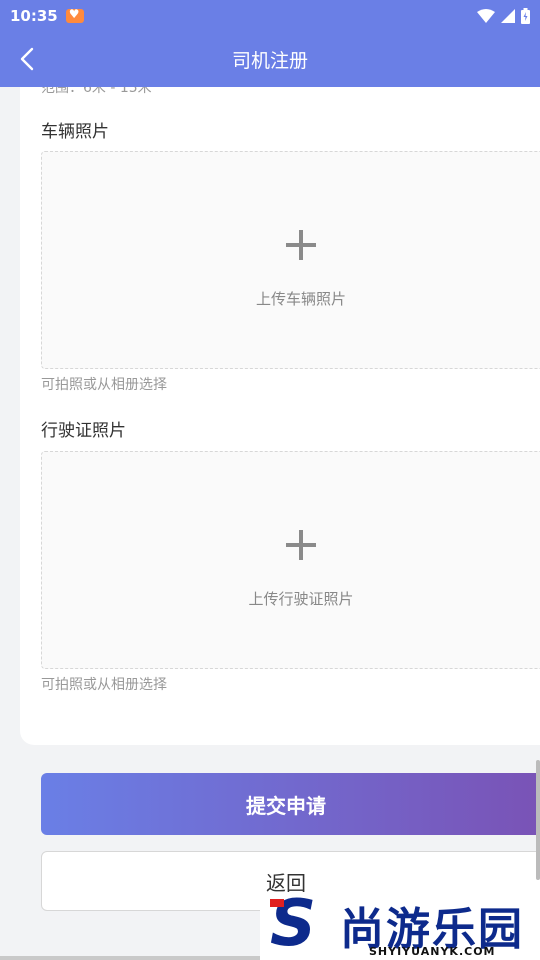 The width and height of the screenshot is (540, 960). What do you see at coordinates (130, 958) in the screenshot?
I see `bottom-nav-indicator` at bounding box center [130, 958].